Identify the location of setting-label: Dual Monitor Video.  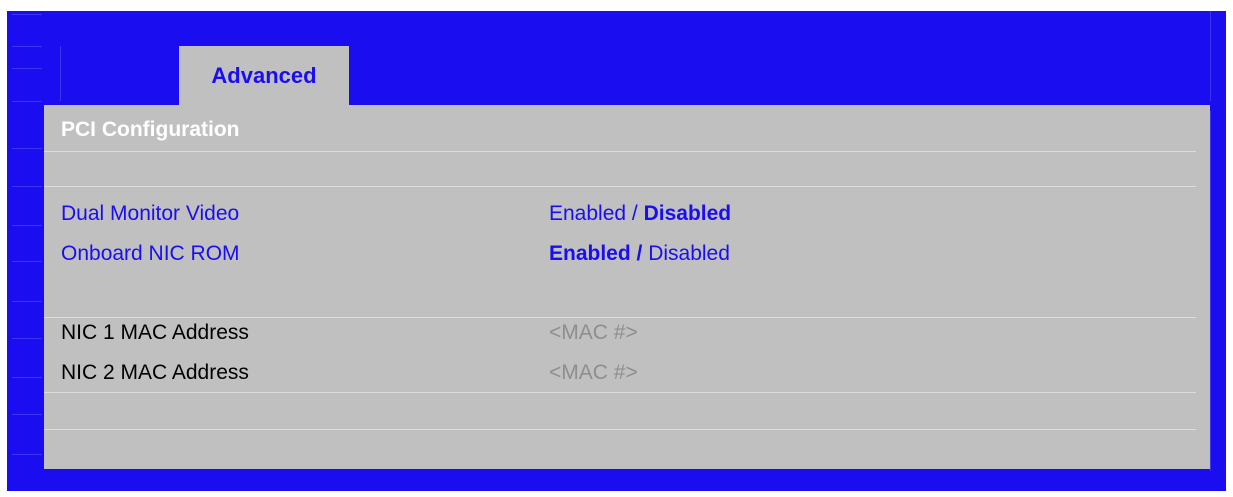
(150, 214).